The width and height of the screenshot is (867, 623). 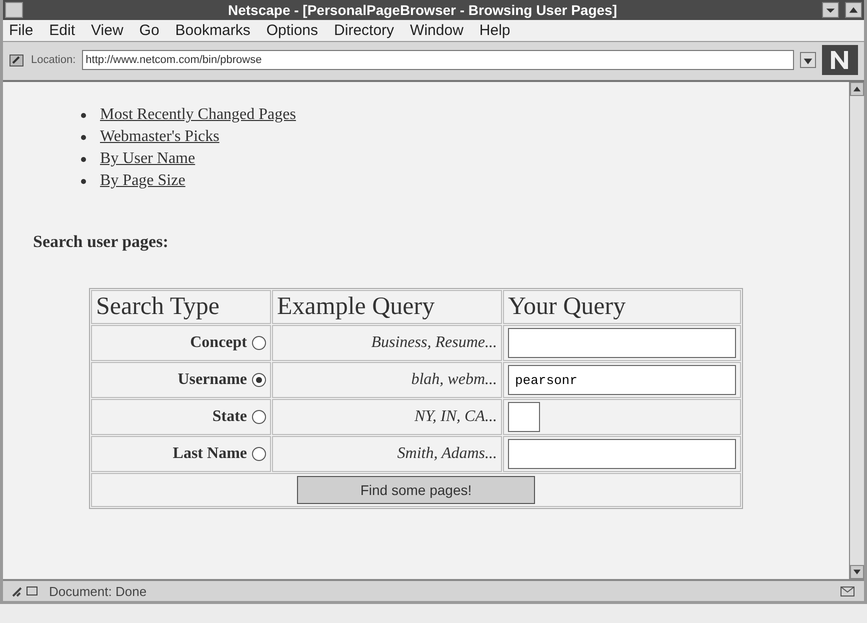 What do you see at coordinates (853, 10) in the screenshot?
I see `maximize-icon` at bounding box center [853, 10].